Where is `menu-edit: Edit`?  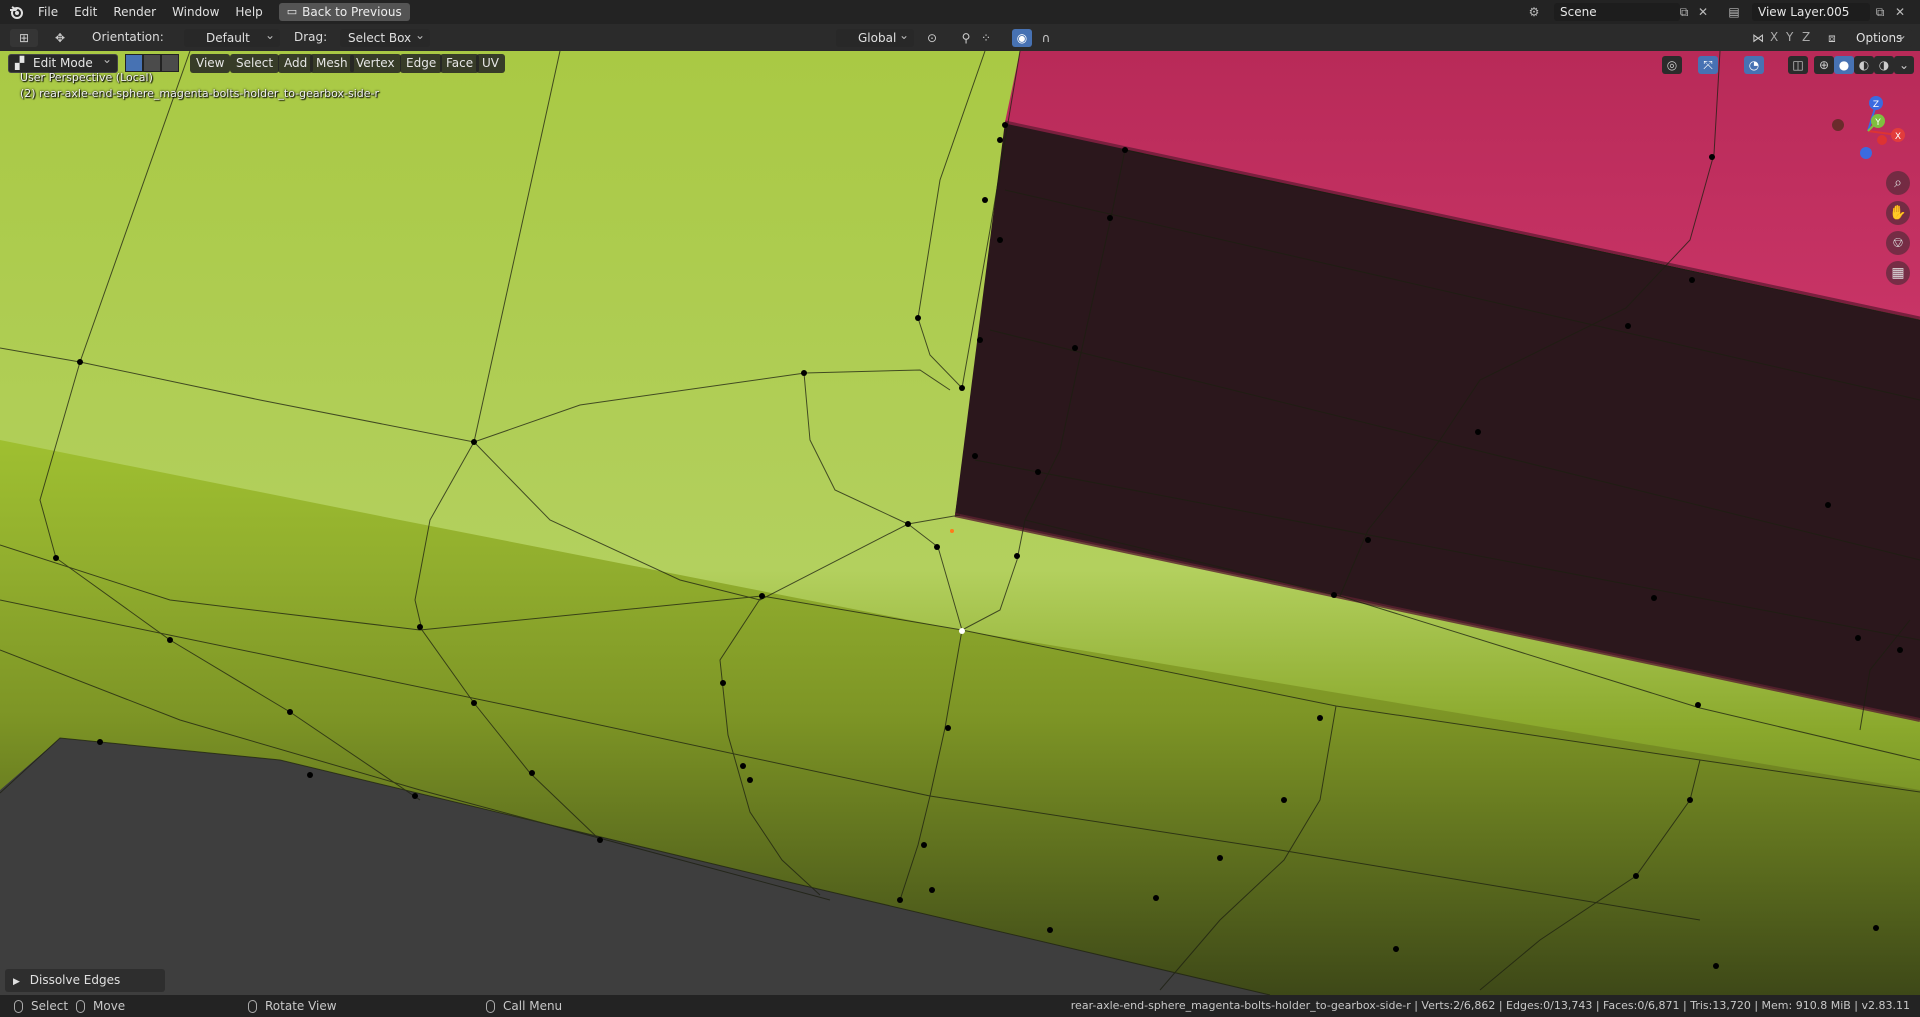 menu-edit: Edit is located at coordinates (85, 12).